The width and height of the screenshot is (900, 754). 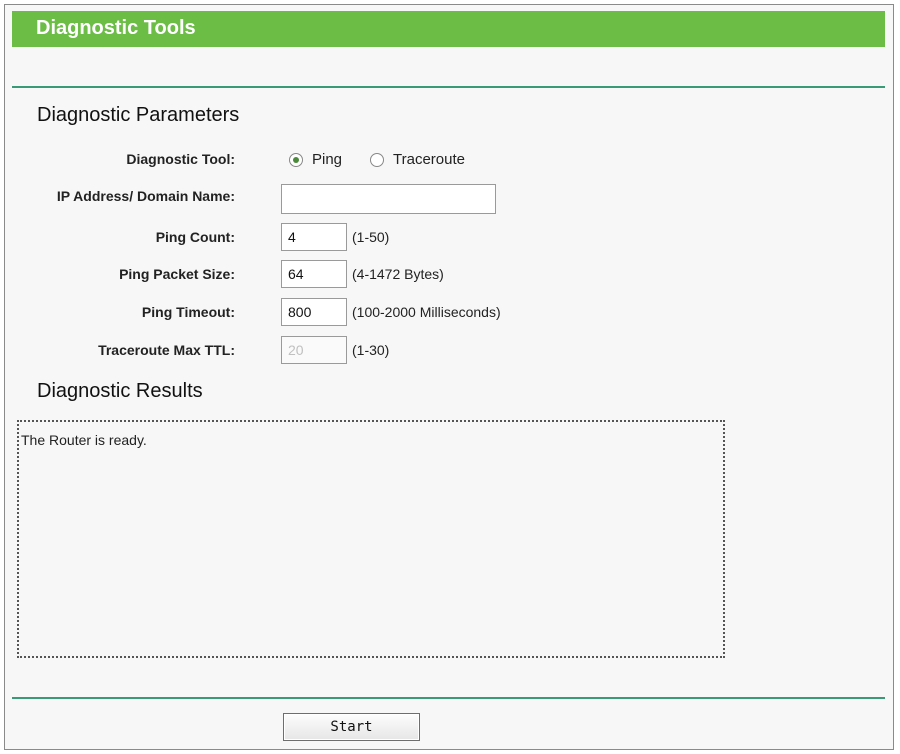 I want to click on radio-selected-dot, so click(x=296, y=160).